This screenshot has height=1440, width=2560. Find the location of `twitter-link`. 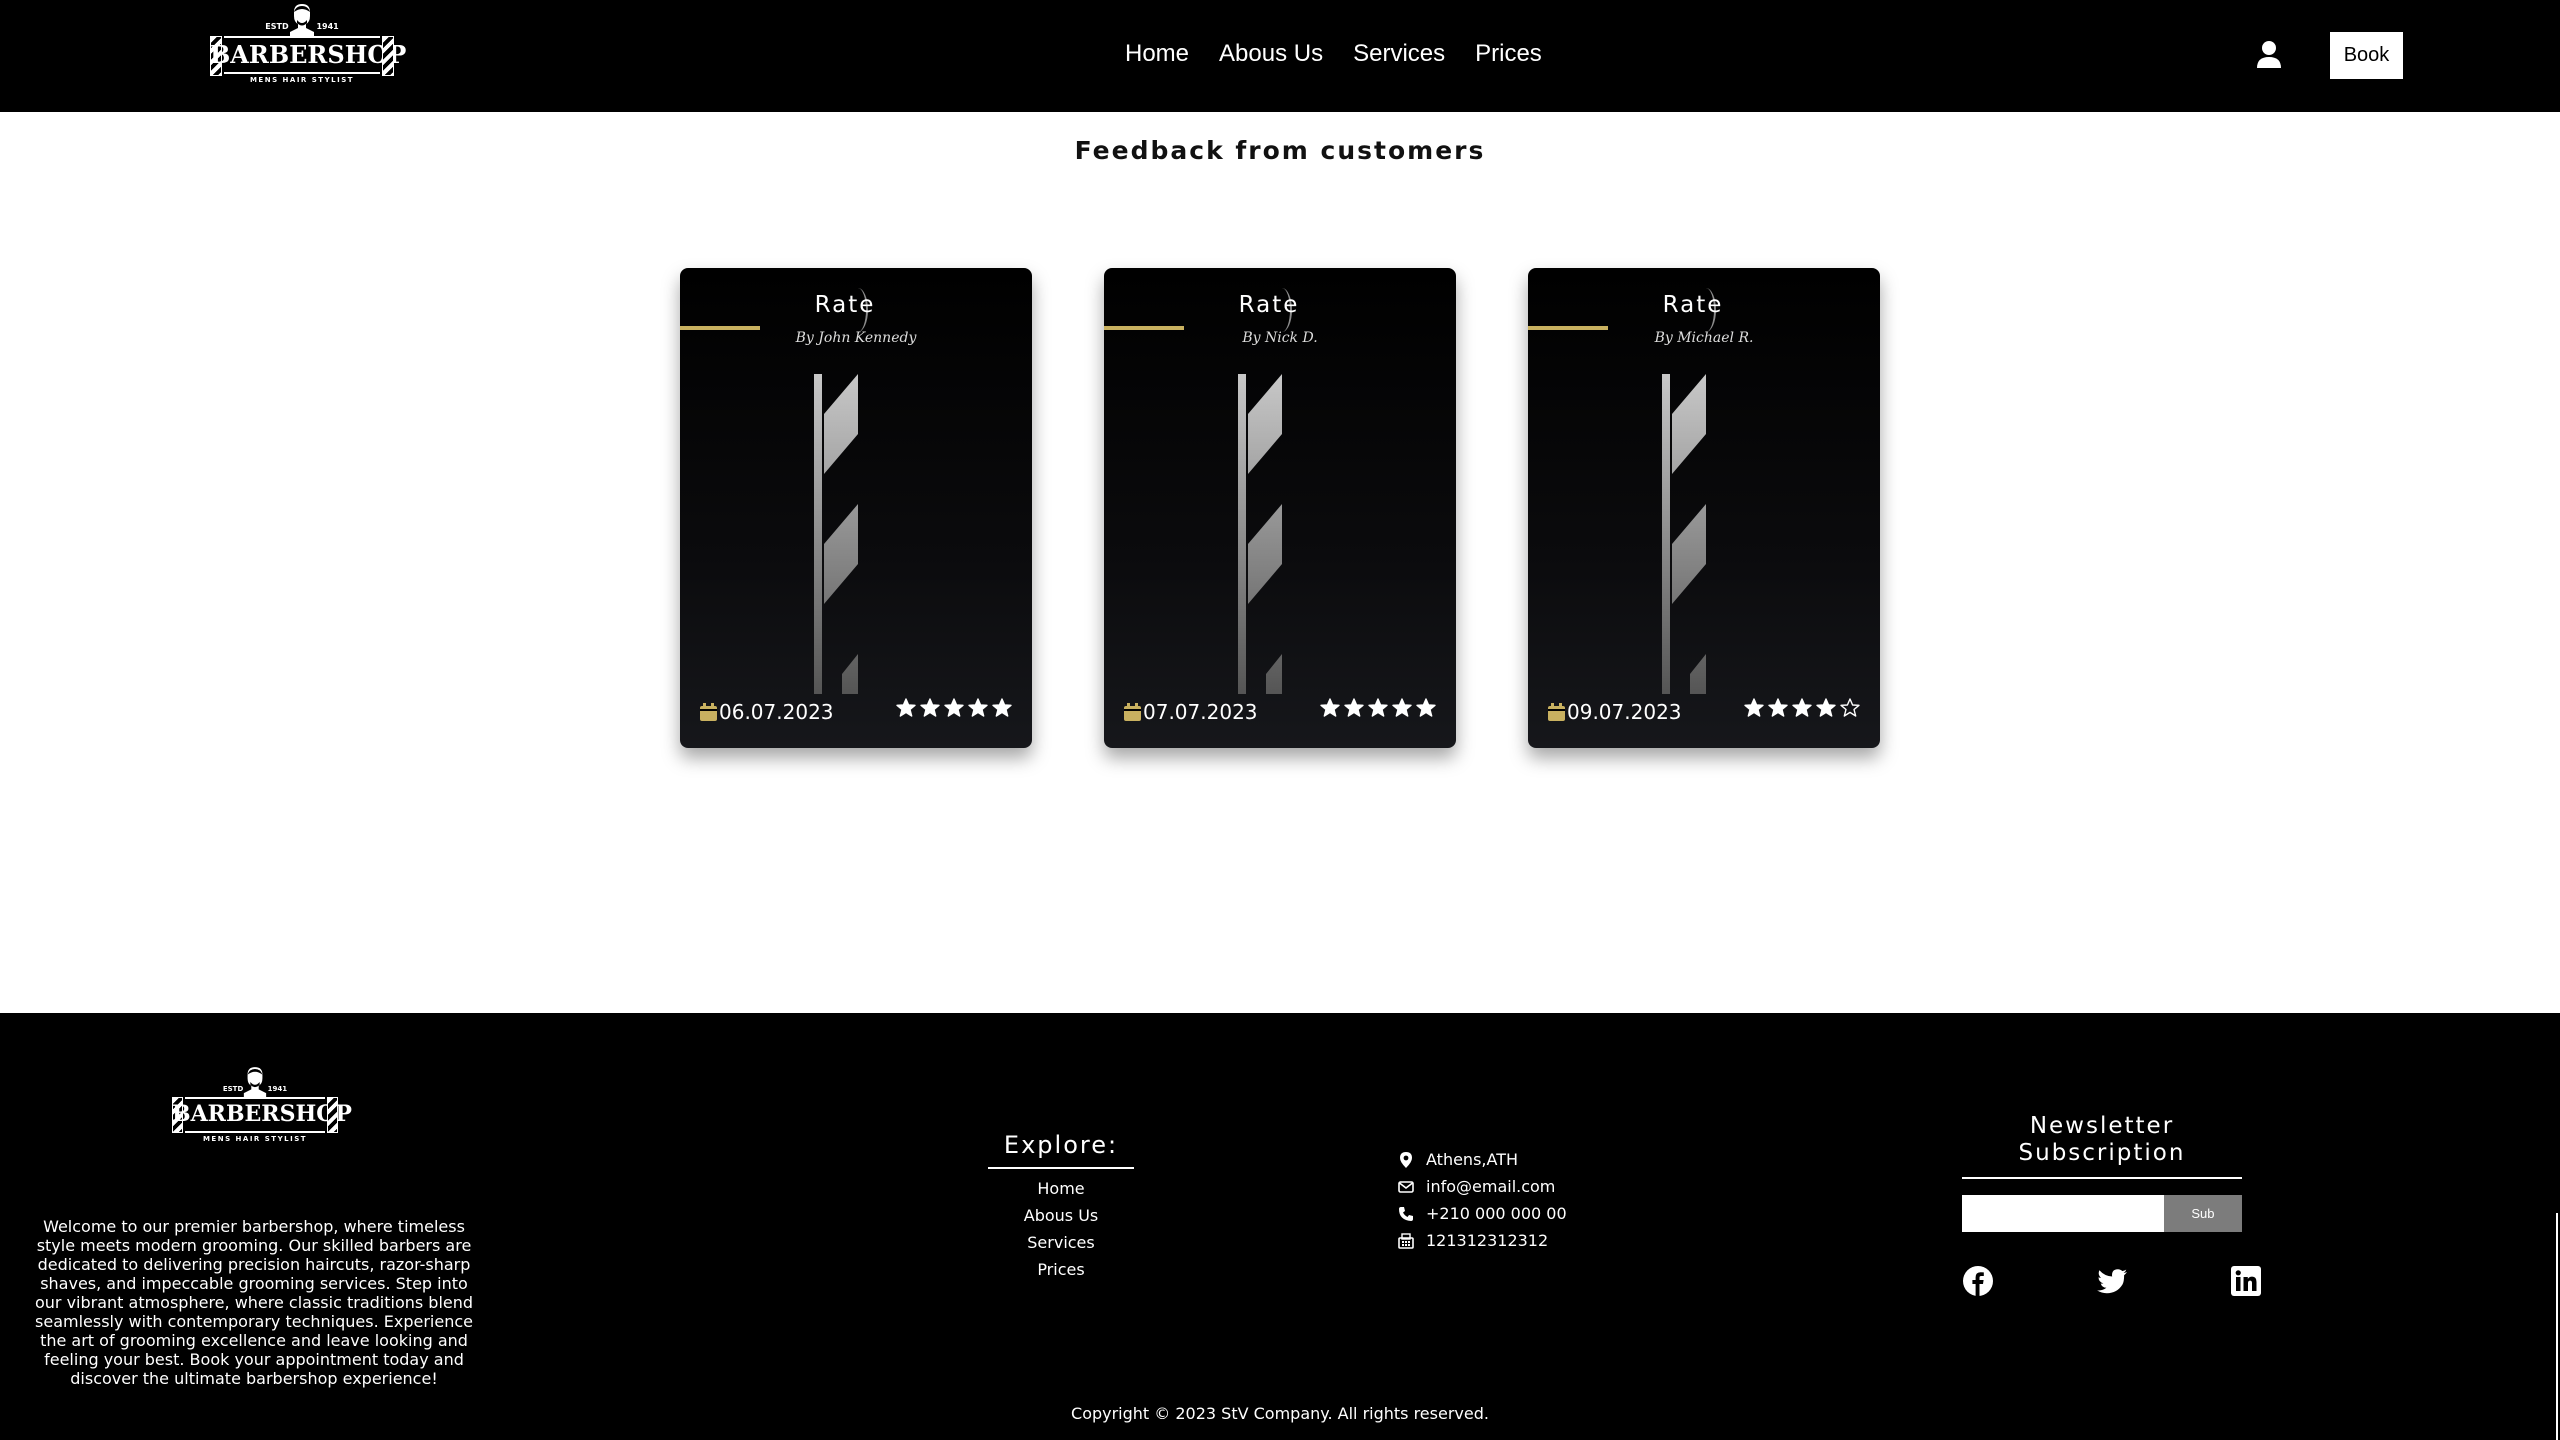

twitter-link is located at coordinates (2112, 1281).